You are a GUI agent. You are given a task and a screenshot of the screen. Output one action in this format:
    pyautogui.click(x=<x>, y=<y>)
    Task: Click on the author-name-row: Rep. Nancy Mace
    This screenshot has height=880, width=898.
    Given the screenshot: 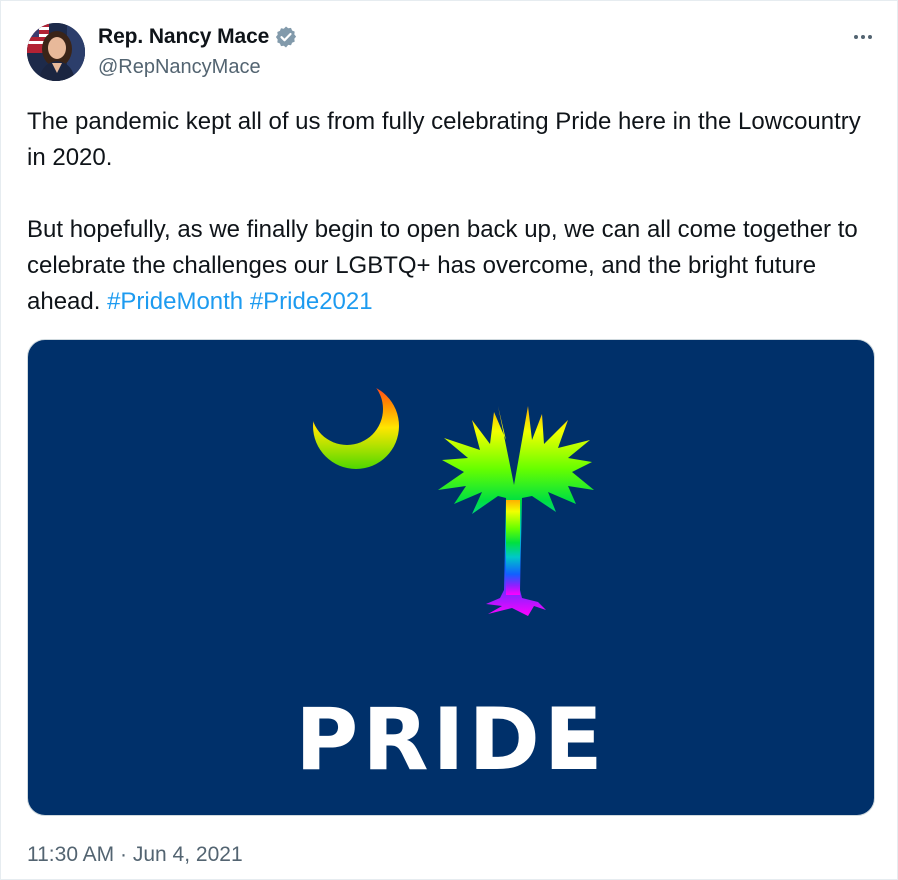 What is the action you would take?
    pyautogui.click(x=198, y=37)
    